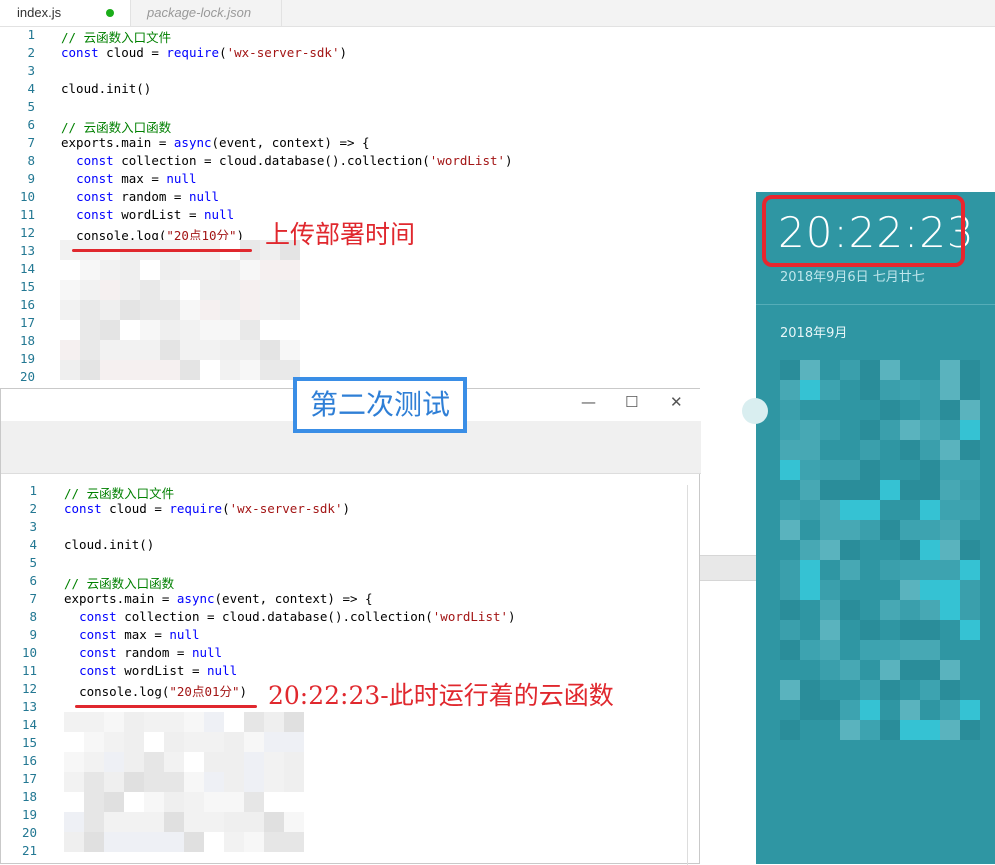  What do you see at coordinates (29, 760) in the screenshot?
I see `line-number: 16` at bounding box center [29, 760].